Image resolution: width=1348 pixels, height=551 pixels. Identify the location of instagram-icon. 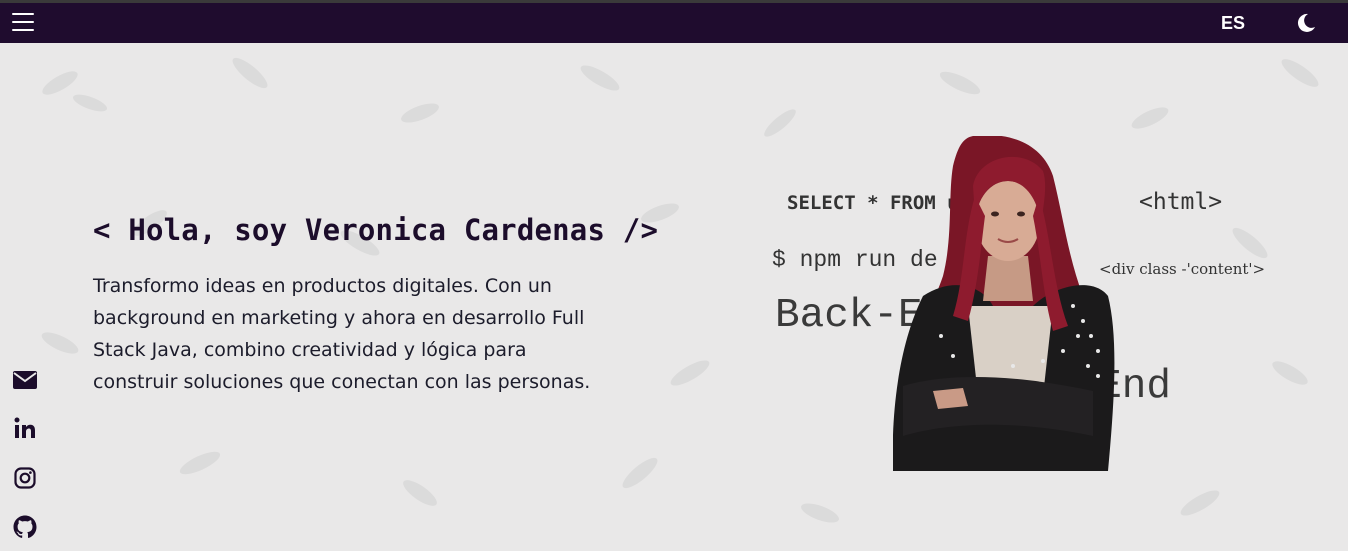
(25, 478).